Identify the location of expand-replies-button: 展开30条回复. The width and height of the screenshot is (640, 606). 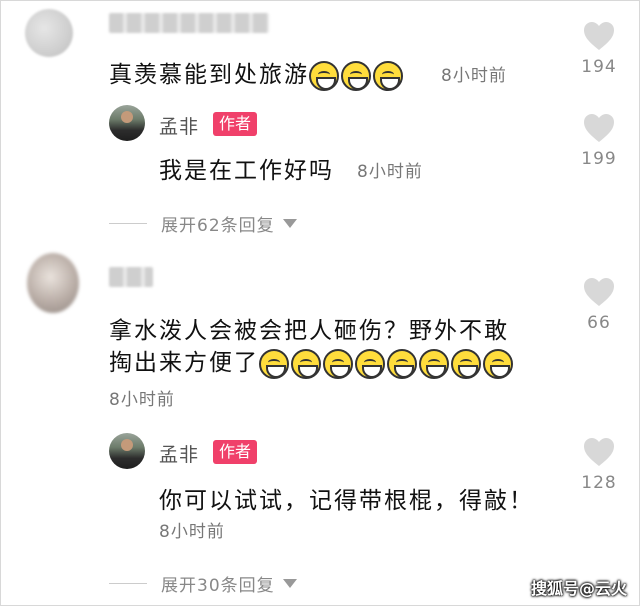
(203, 583).